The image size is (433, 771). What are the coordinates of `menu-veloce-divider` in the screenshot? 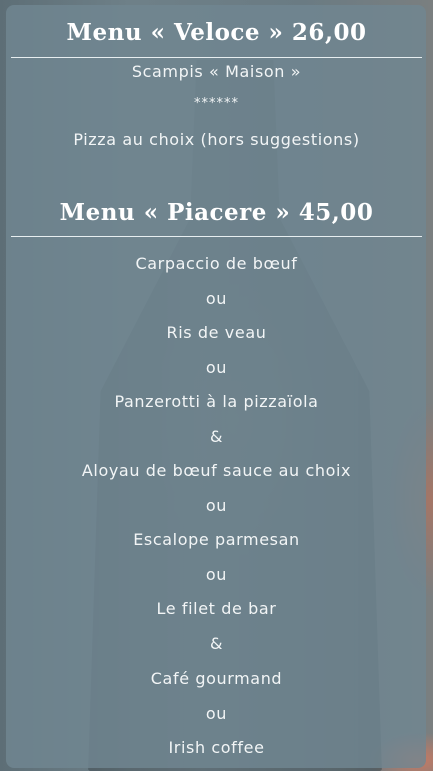 It's located at (216, 57).